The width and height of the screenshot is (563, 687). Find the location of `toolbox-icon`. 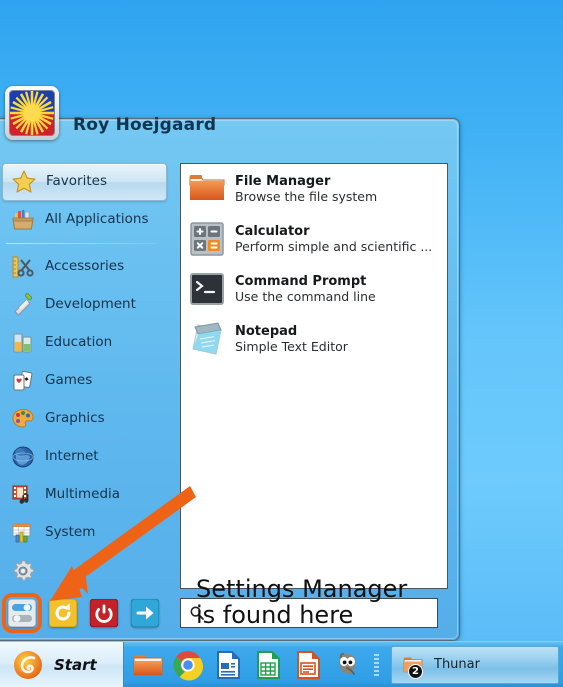

toolbox-icon is located at coordinates (23, 220).